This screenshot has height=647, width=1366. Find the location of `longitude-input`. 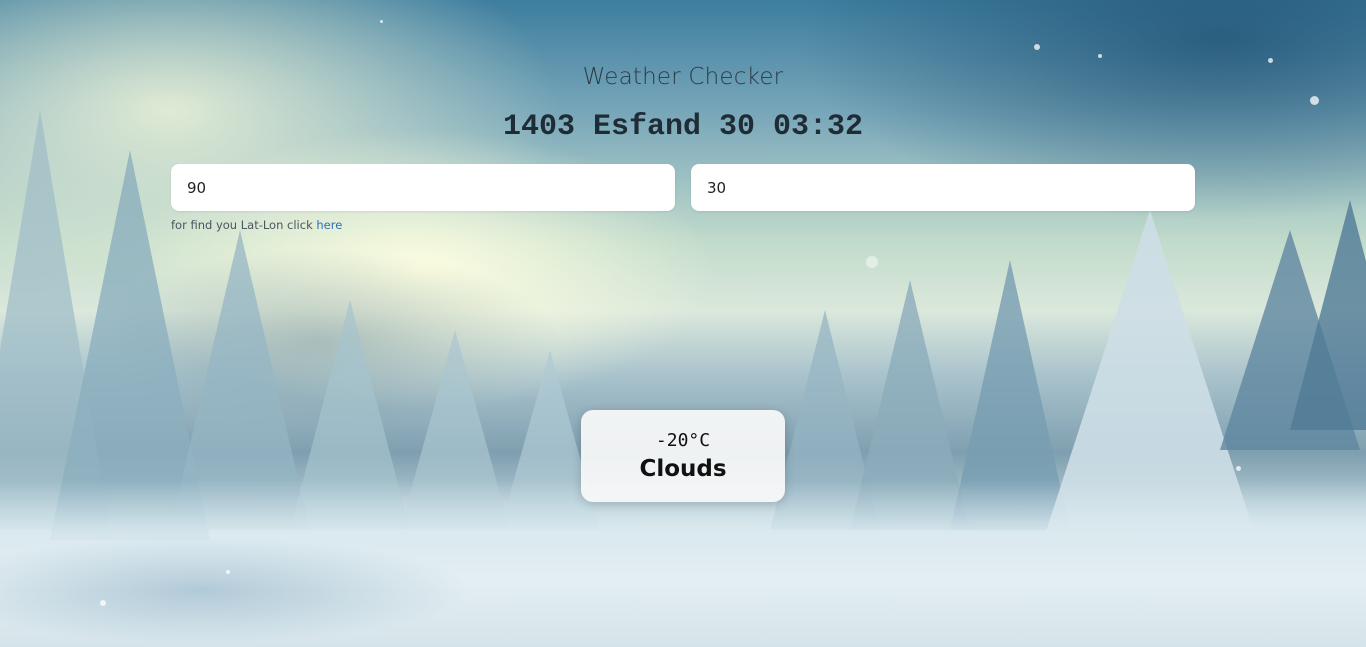

longitude-input is located at coordinates (943, 187).